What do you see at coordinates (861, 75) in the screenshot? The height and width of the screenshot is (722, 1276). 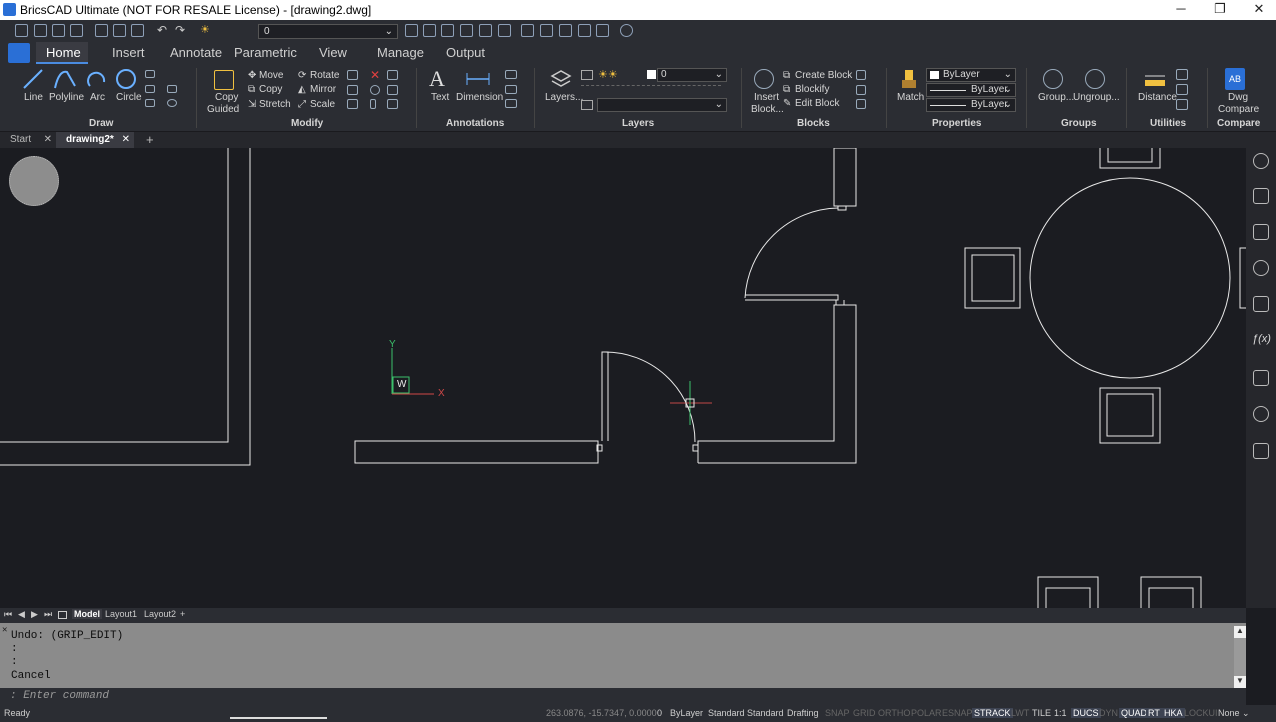 I see `block-attribute-icon` at bounding box center [861, 75].